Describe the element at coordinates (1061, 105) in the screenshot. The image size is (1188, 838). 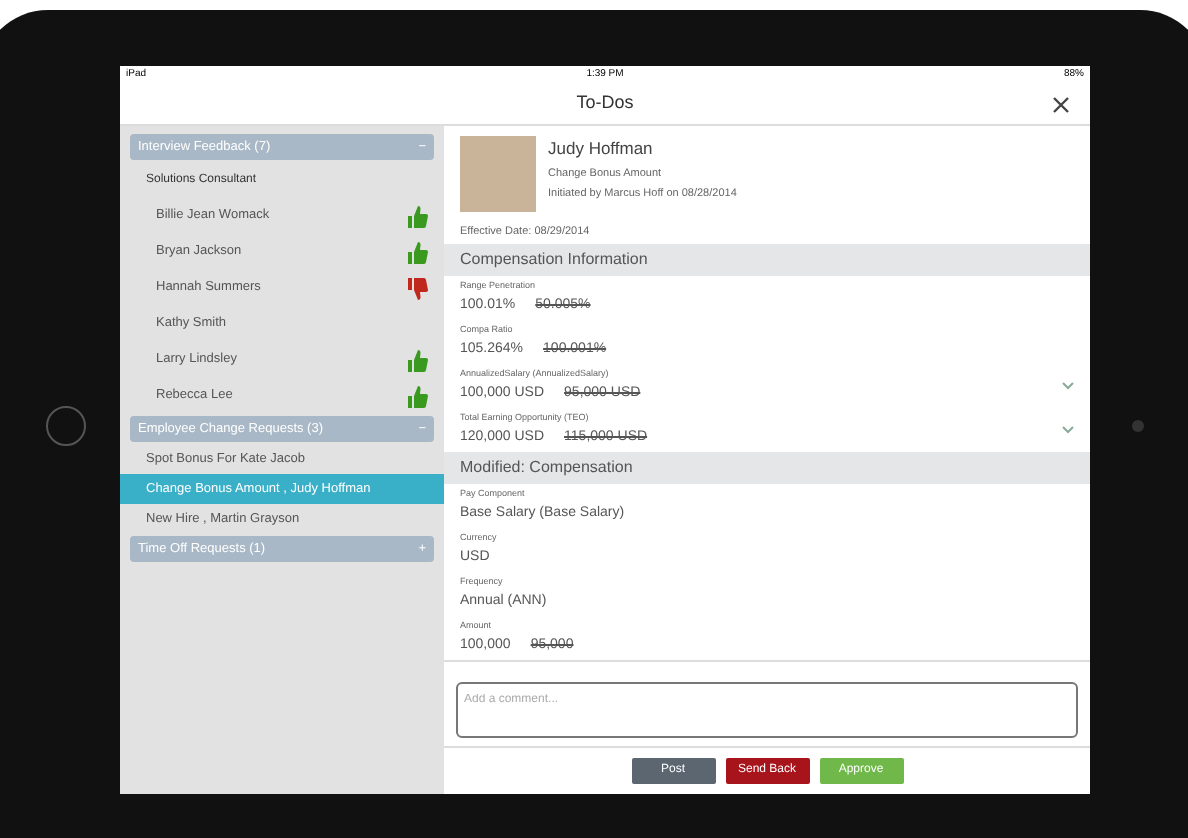
I see `close-icon` at that location.